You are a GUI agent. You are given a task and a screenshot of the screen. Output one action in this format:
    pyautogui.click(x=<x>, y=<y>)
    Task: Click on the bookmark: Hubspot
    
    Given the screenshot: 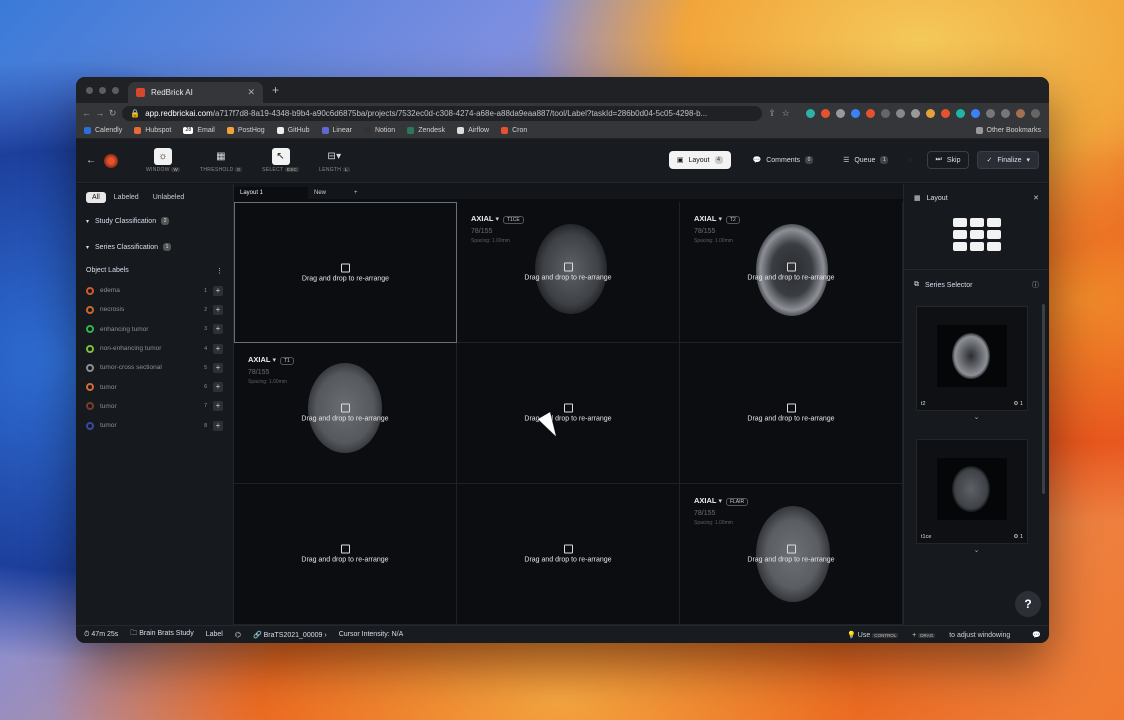 What is the action you would take?
    pyautogui.click(x=152, y=130)
    